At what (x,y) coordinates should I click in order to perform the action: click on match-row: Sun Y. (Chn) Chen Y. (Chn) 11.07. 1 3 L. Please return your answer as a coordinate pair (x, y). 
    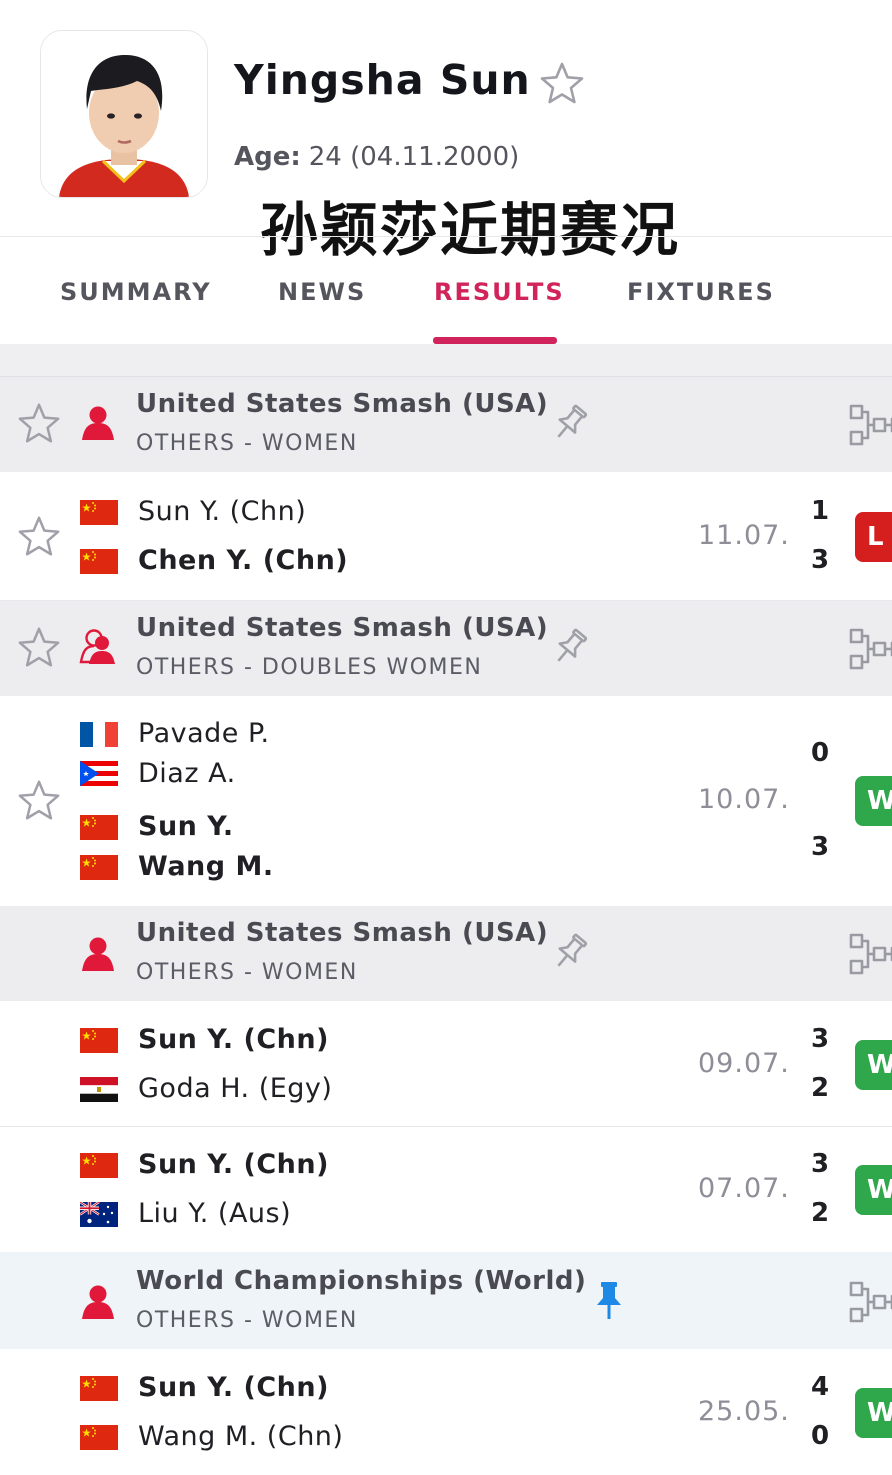
    Looking at the image, I should click on (446, 536).